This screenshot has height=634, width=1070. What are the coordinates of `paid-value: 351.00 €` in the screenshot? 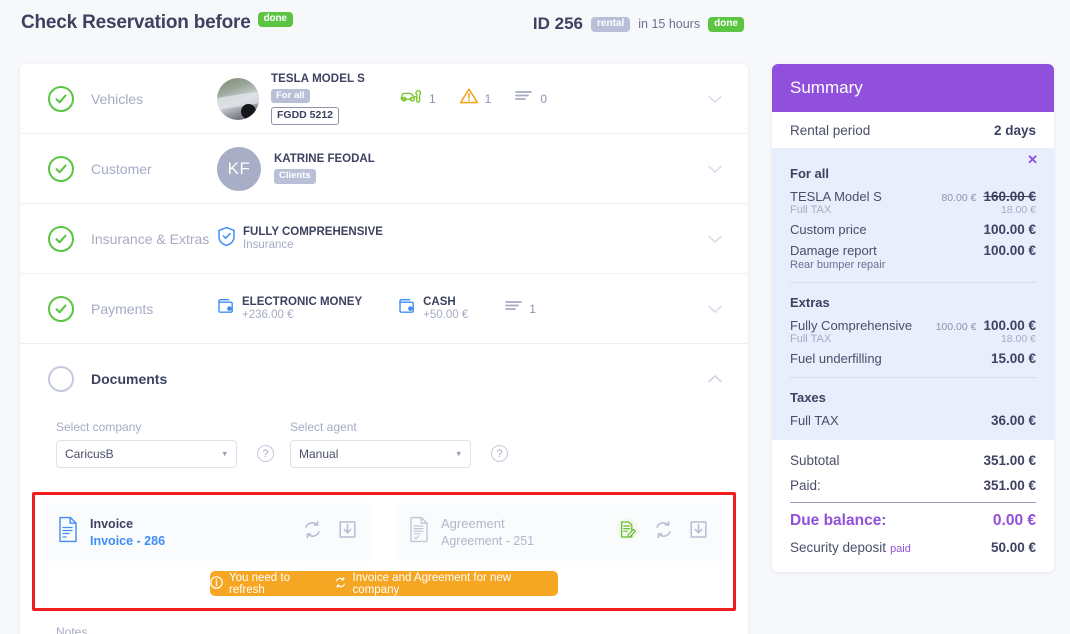 It's located at (1009, 485).